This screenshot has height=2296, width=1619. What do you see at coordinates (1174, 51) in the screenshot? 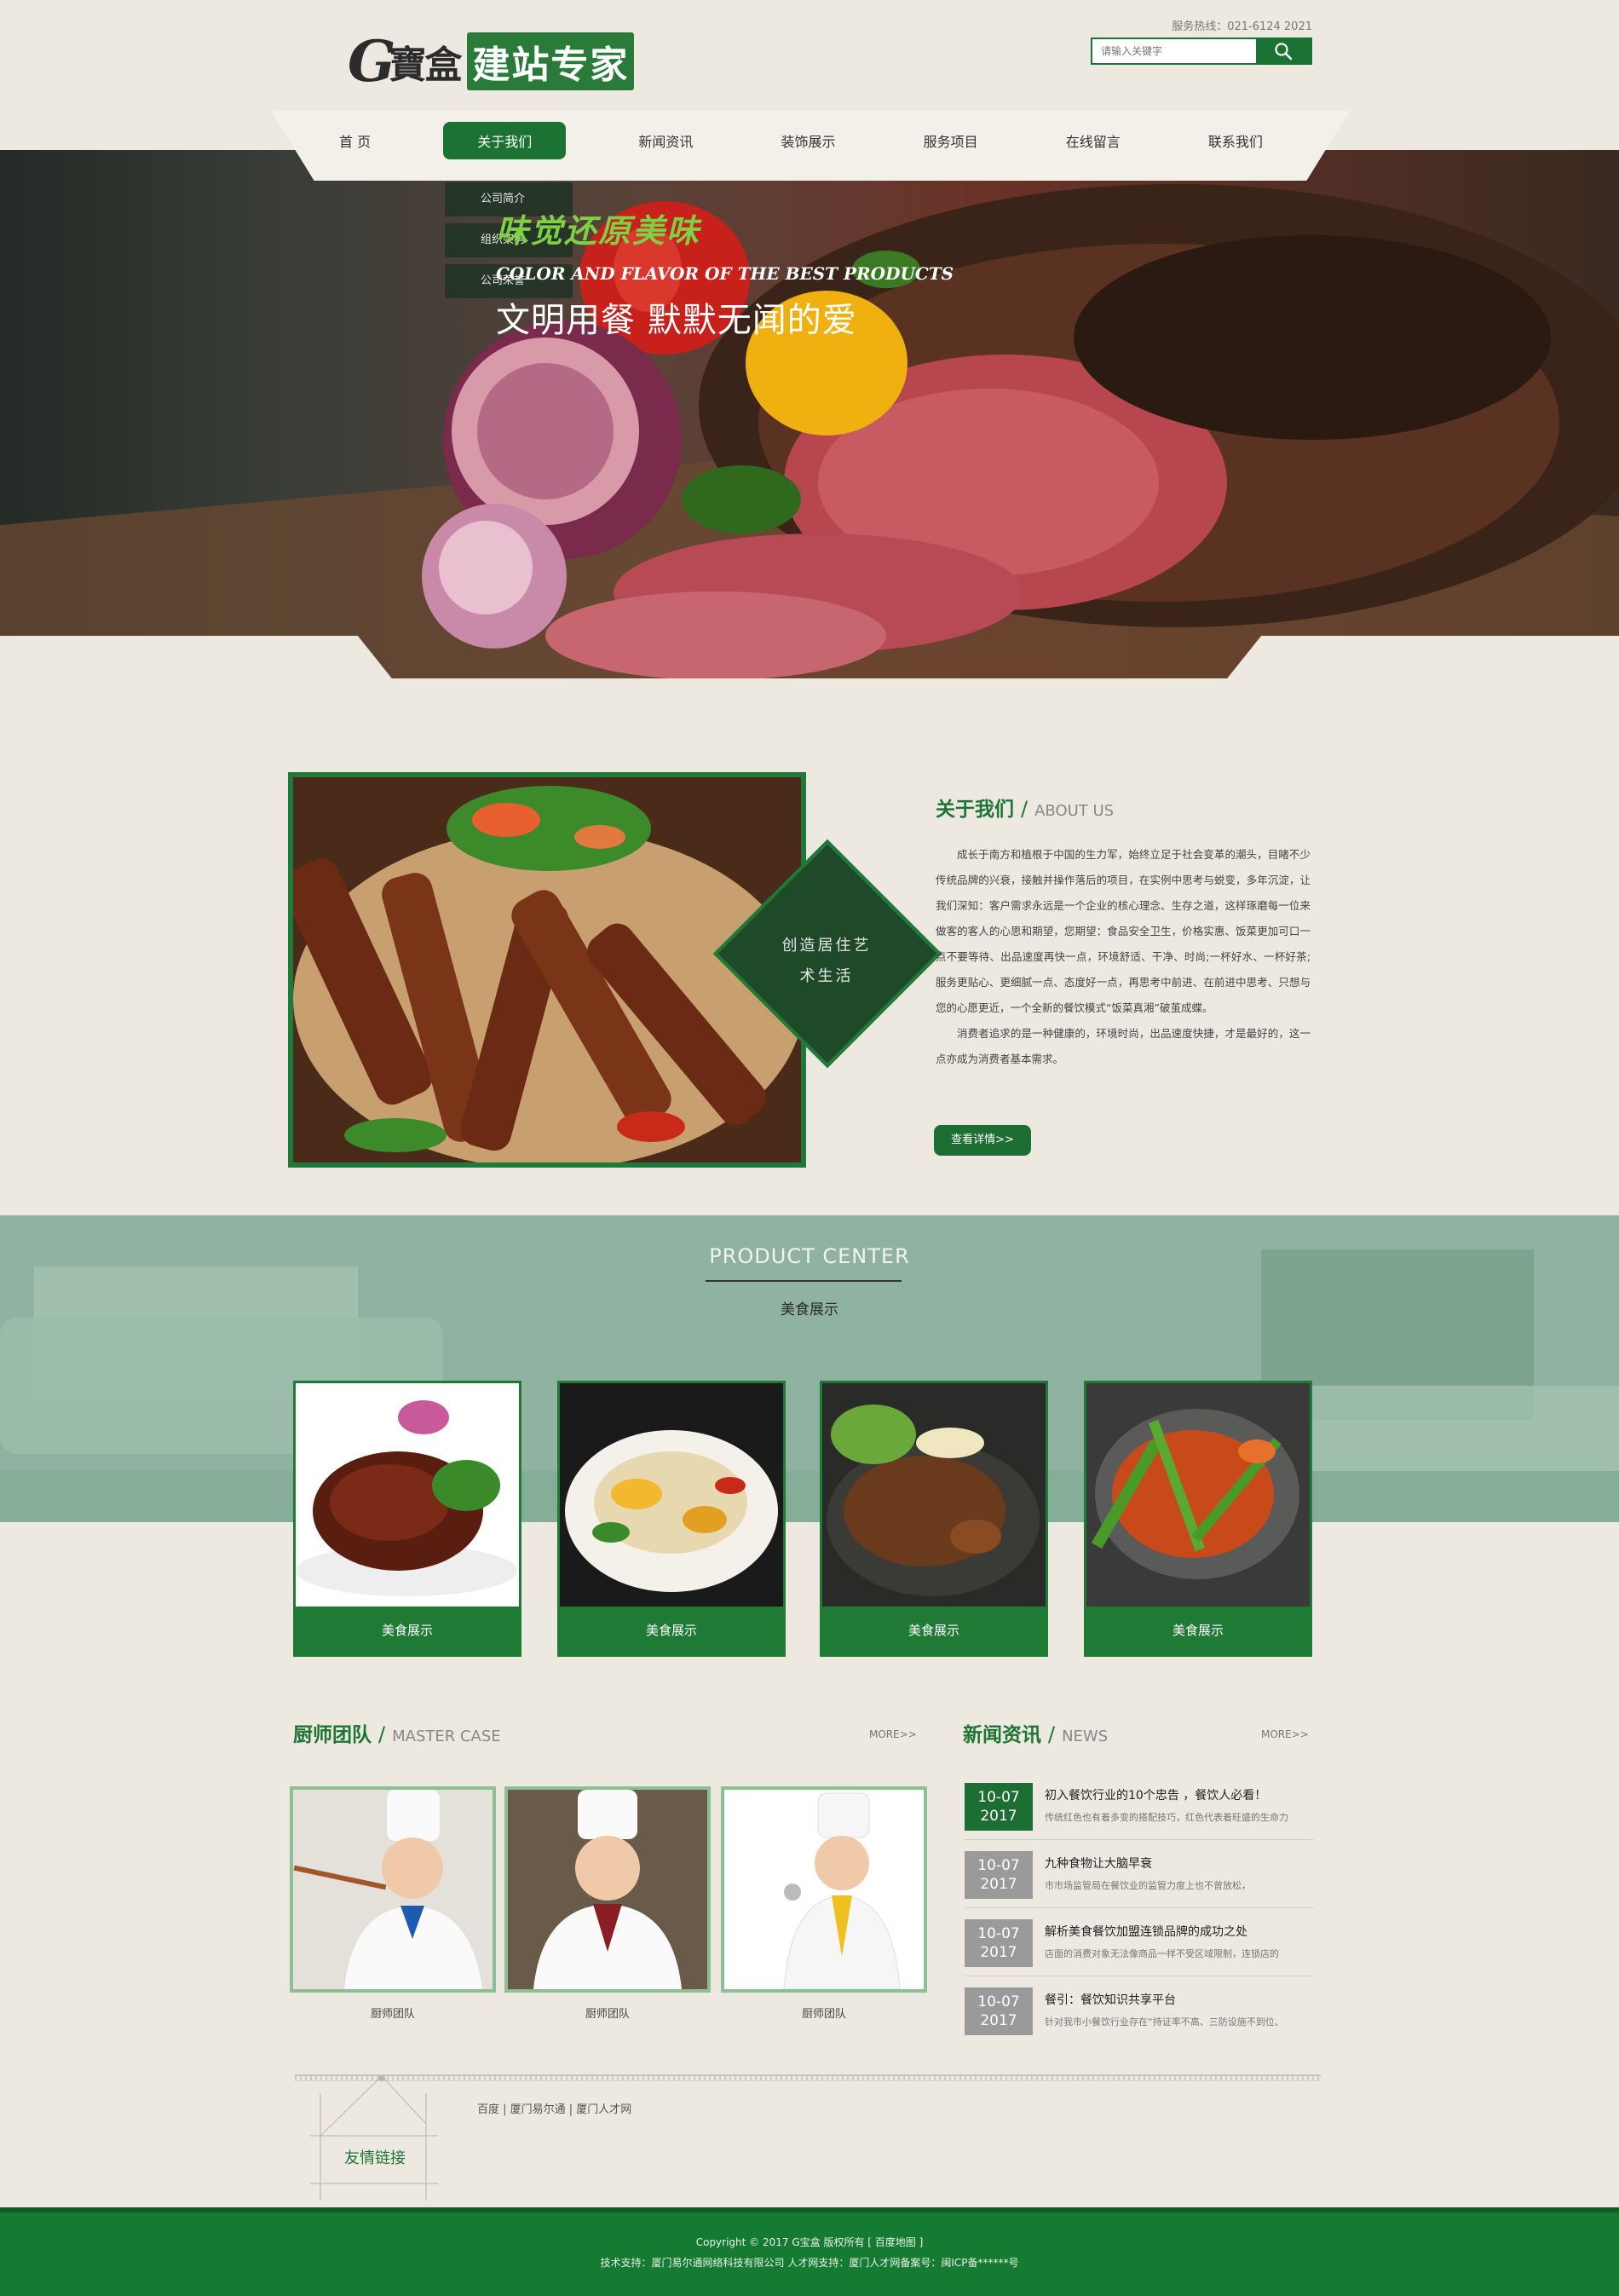
I see `search-input` at bounding box center [1174, 51].